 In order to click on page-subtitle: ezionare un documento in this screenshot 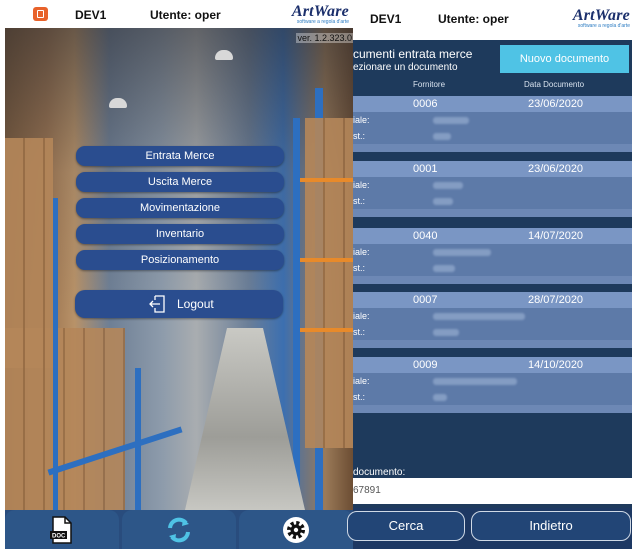, I will do `click(405, 67)`.